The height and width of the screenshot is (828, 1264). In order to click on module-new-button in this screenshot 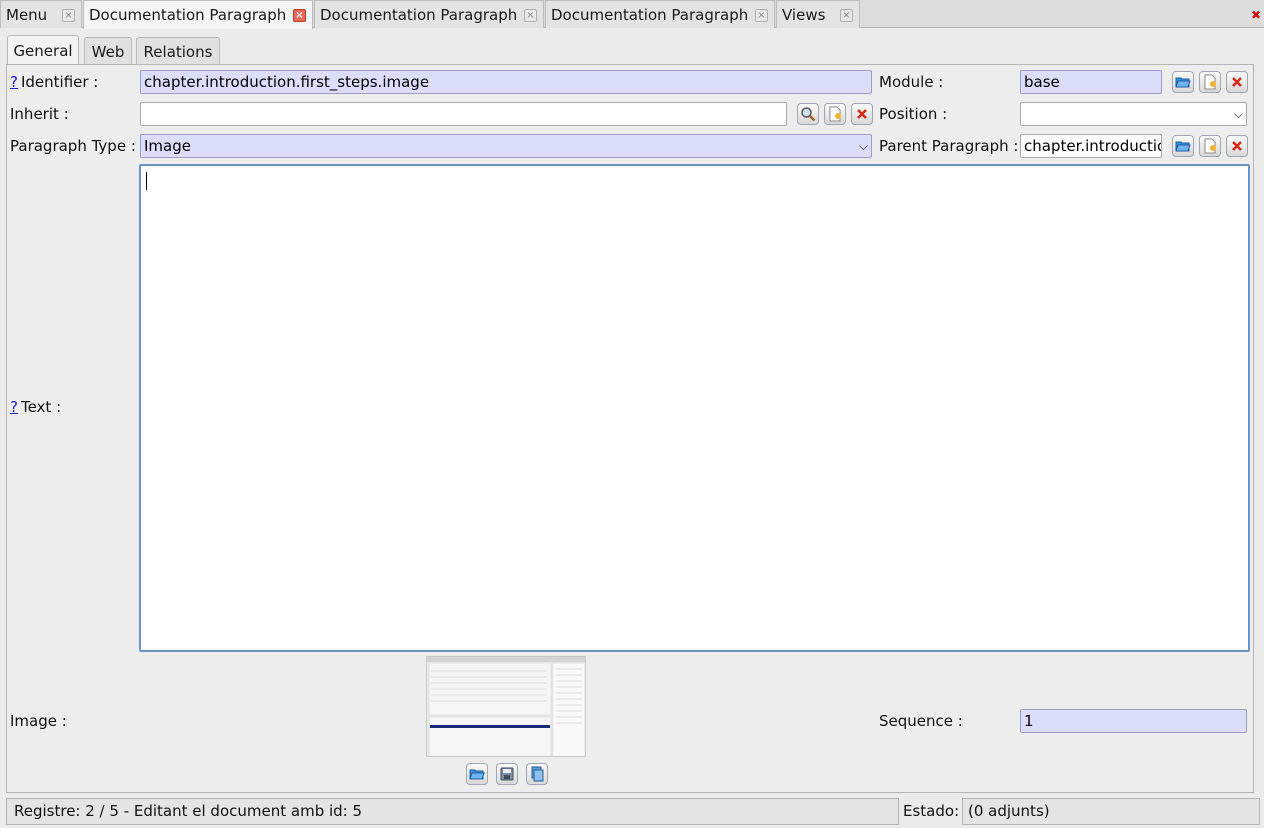, I will do `click(1210, 82)`.